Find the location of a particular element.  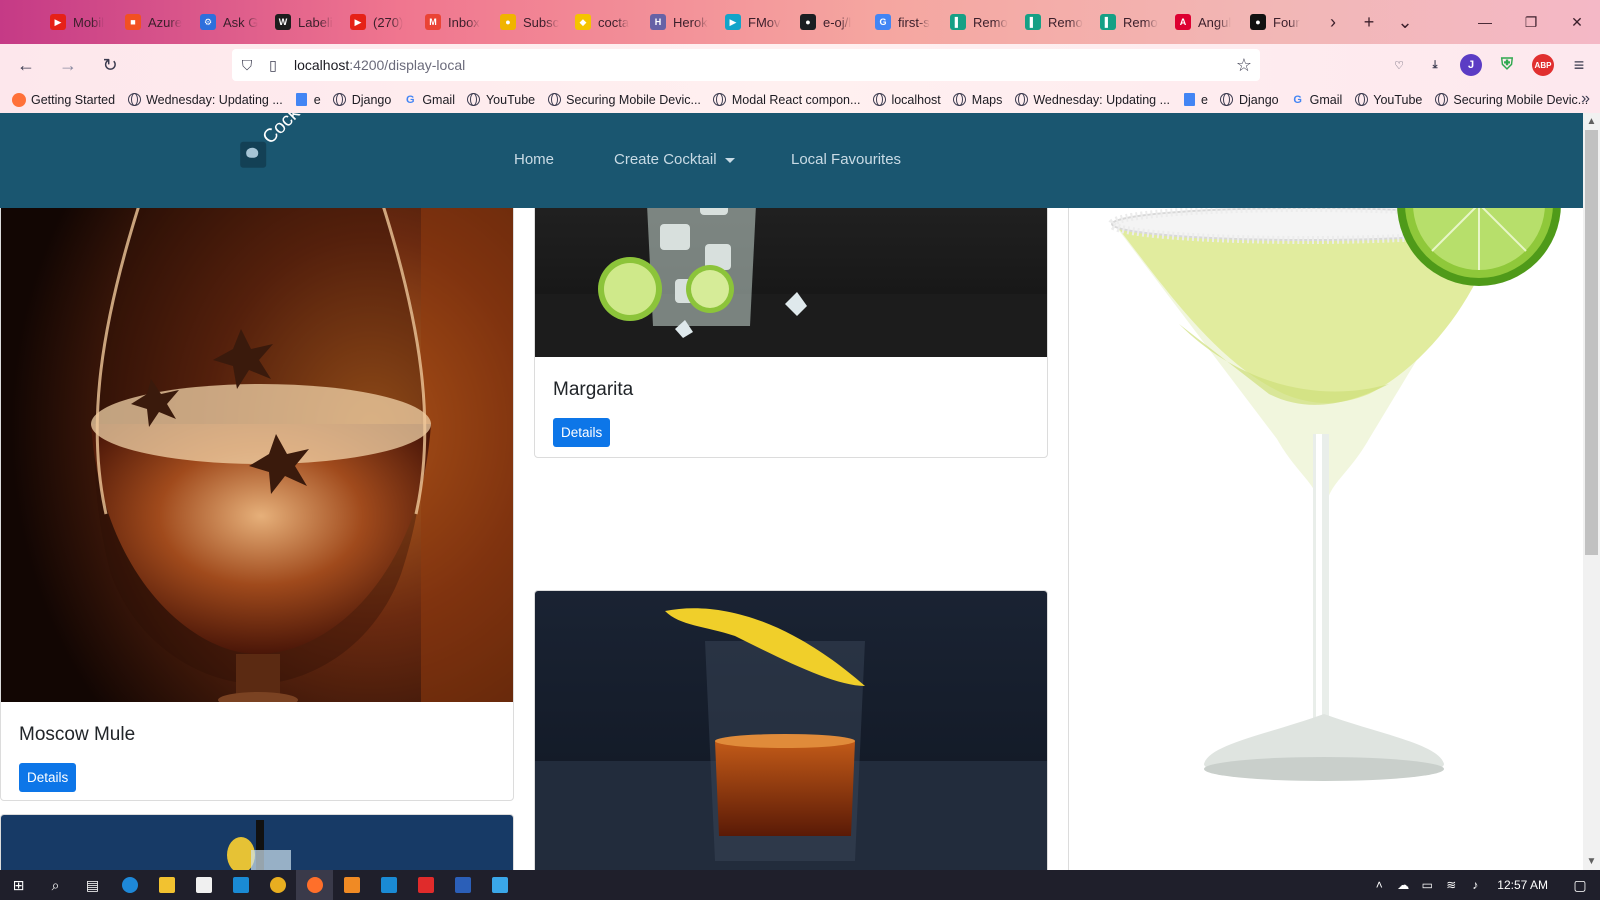

tab-label: cocta is located at coordinates (614, 22).